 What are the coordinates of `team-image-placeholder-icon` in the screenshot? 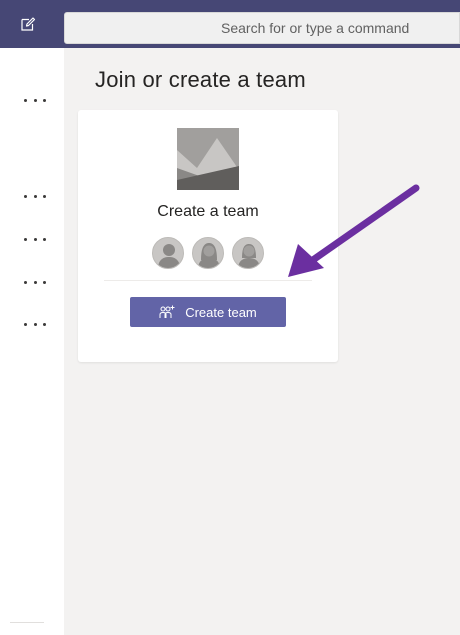 It's located at (208, 159).